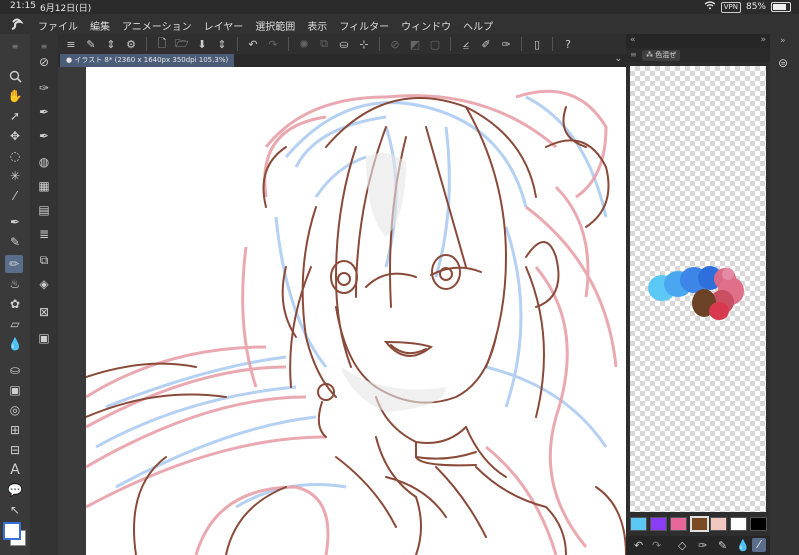 Image resolution: width=799 pixels, height=555 pixels. Describe the element at coordinates (678, 524) in the screenshot. I see `pink-swatch` at that location.